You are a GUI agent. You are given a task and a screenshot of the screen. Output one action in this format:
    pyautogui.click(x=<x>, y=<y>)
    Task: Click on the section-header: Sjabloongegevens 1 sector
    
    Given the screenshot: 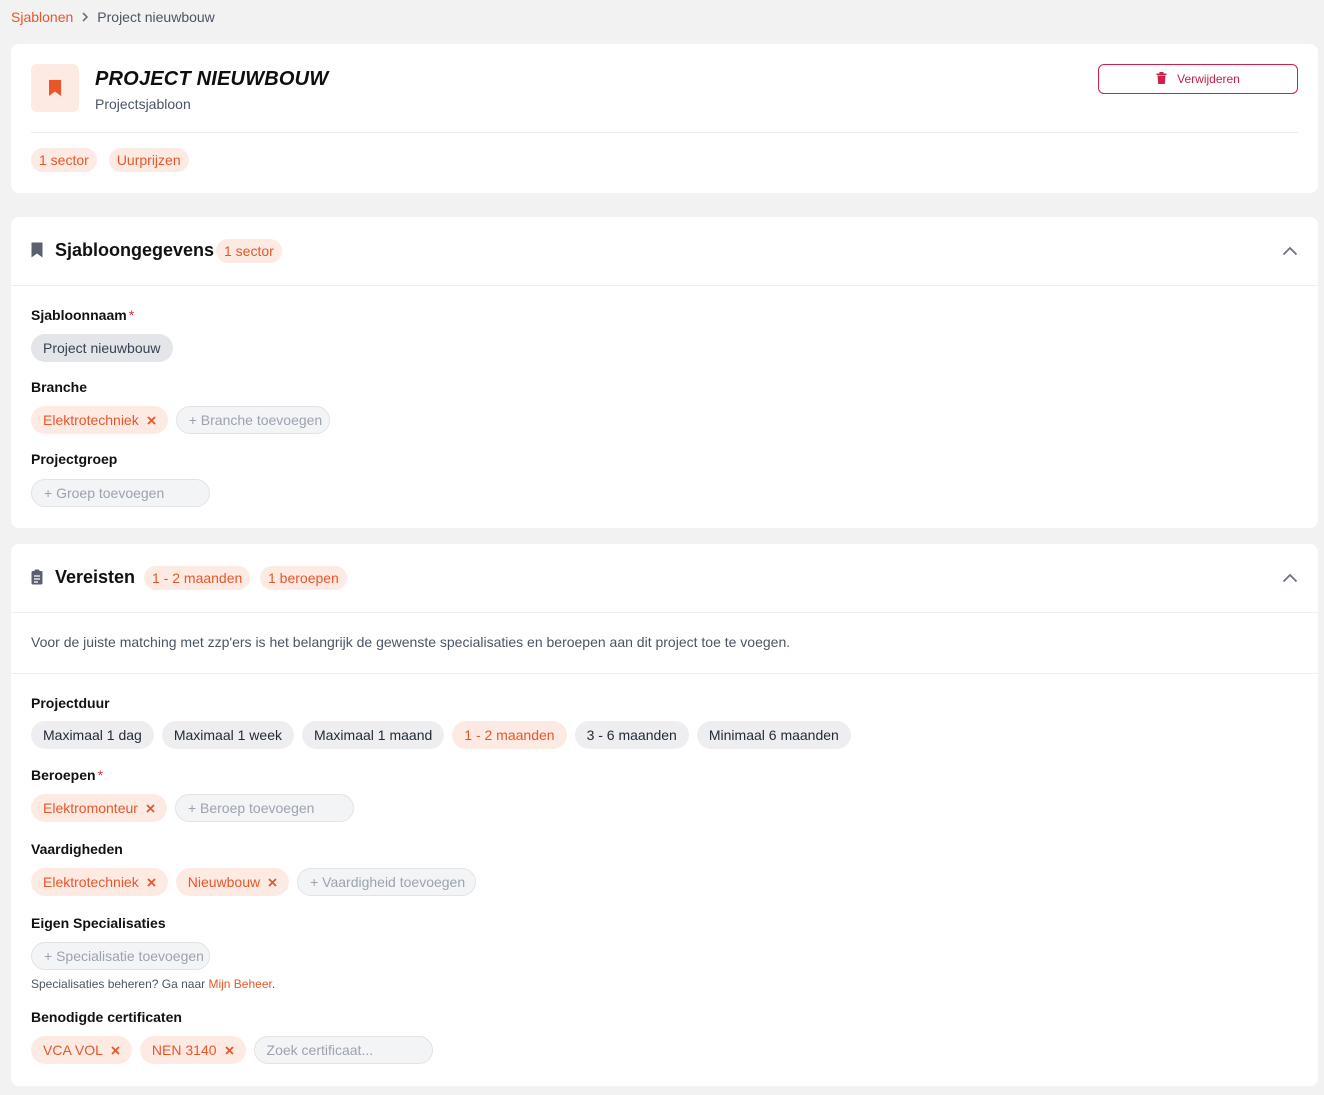 What is the action you would take?
    pyautogui.click(x=664, y=251)
    